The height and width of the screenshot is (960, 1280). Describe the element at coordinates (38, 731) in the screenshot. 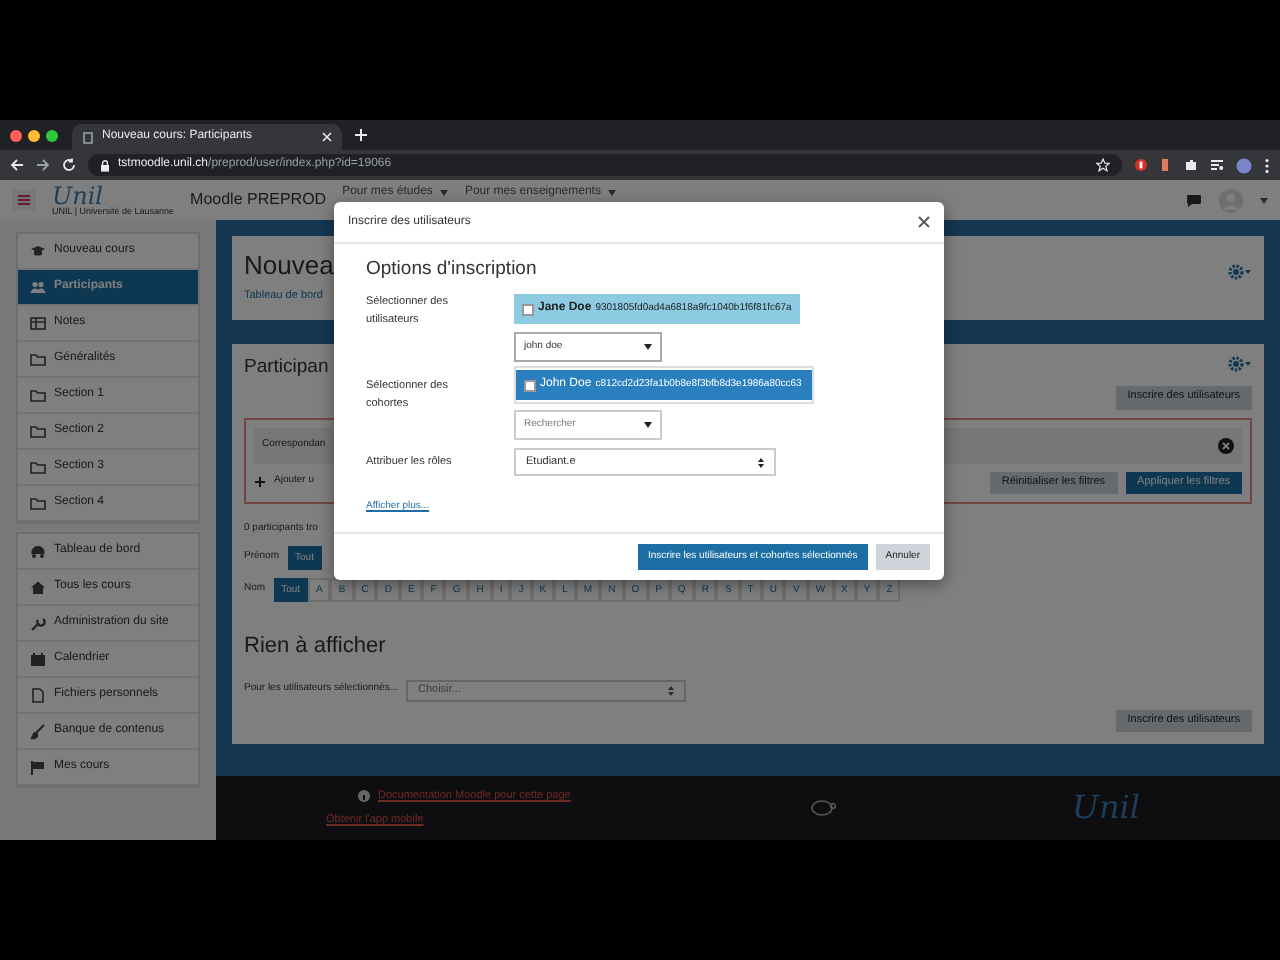

I see `brush-icon` at that location.